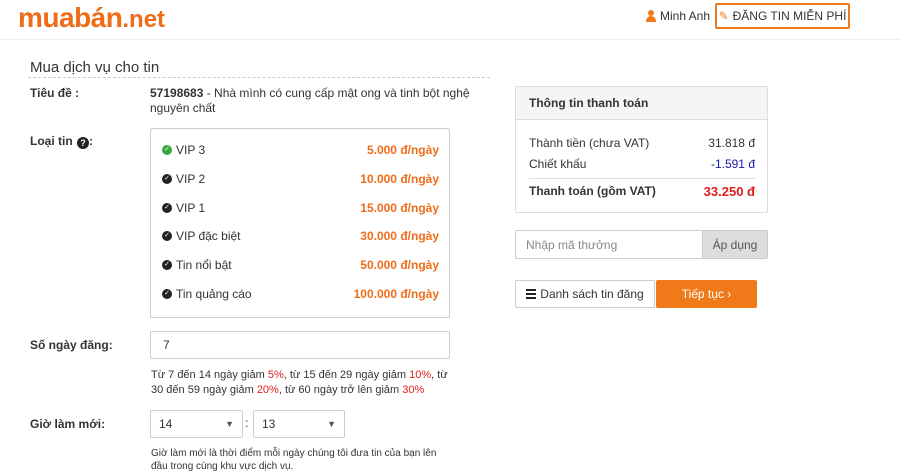  What do you see at coordinates (592, 191) in the screenshot?
I see `total-label: Thanh toán (gồm VAT)` at bounding box center [592, 191].